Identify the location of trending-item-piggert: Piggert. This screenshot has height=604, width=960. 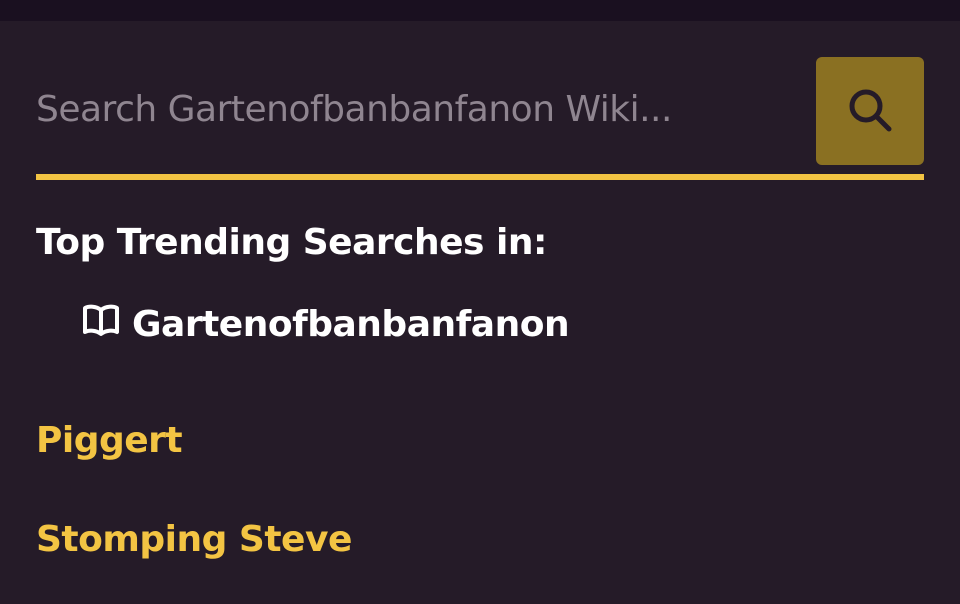
(109, 440).